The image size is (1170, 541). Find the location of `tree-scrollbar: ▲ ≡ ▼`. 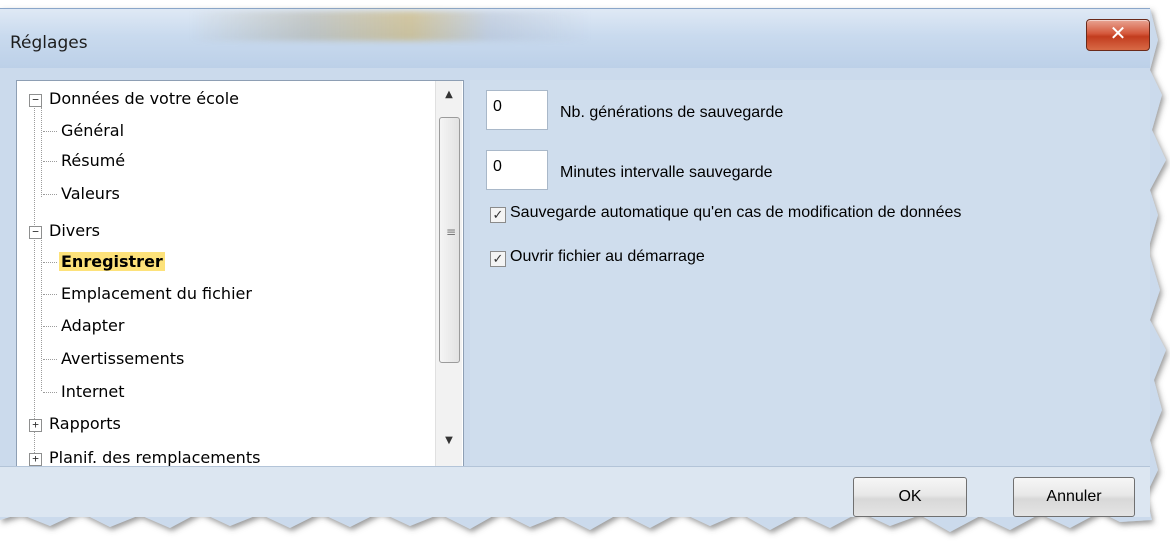

tree-scrollbar: ▲ ≡ ▼ is located at coordinates (448, 274).